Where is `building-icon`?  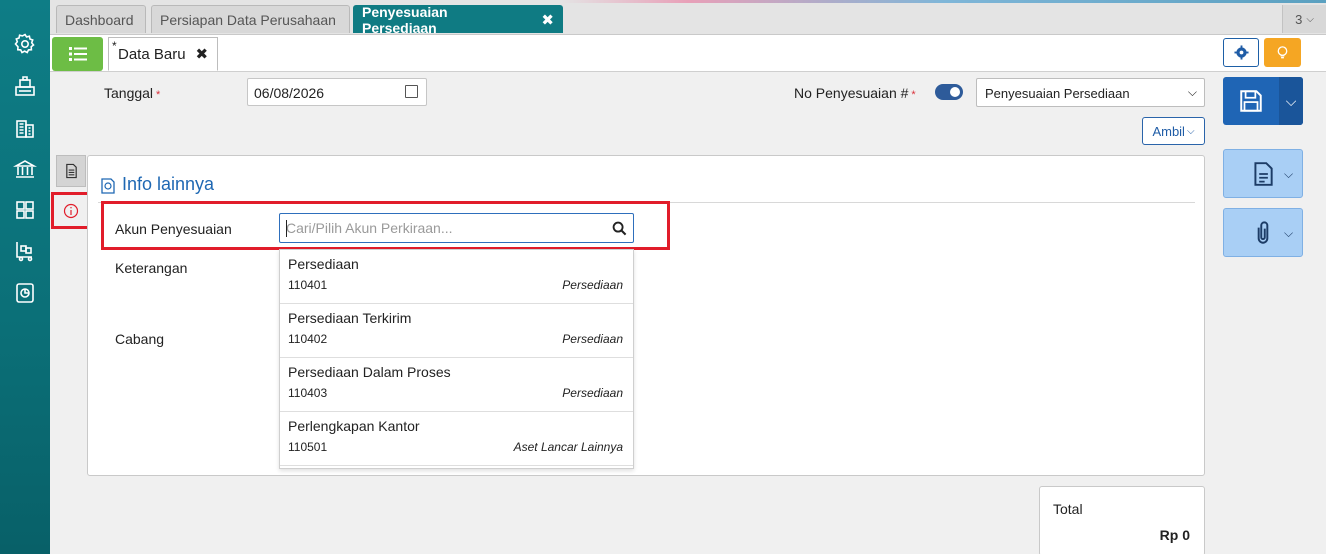 building-icon is located at coordinates (25, 128).